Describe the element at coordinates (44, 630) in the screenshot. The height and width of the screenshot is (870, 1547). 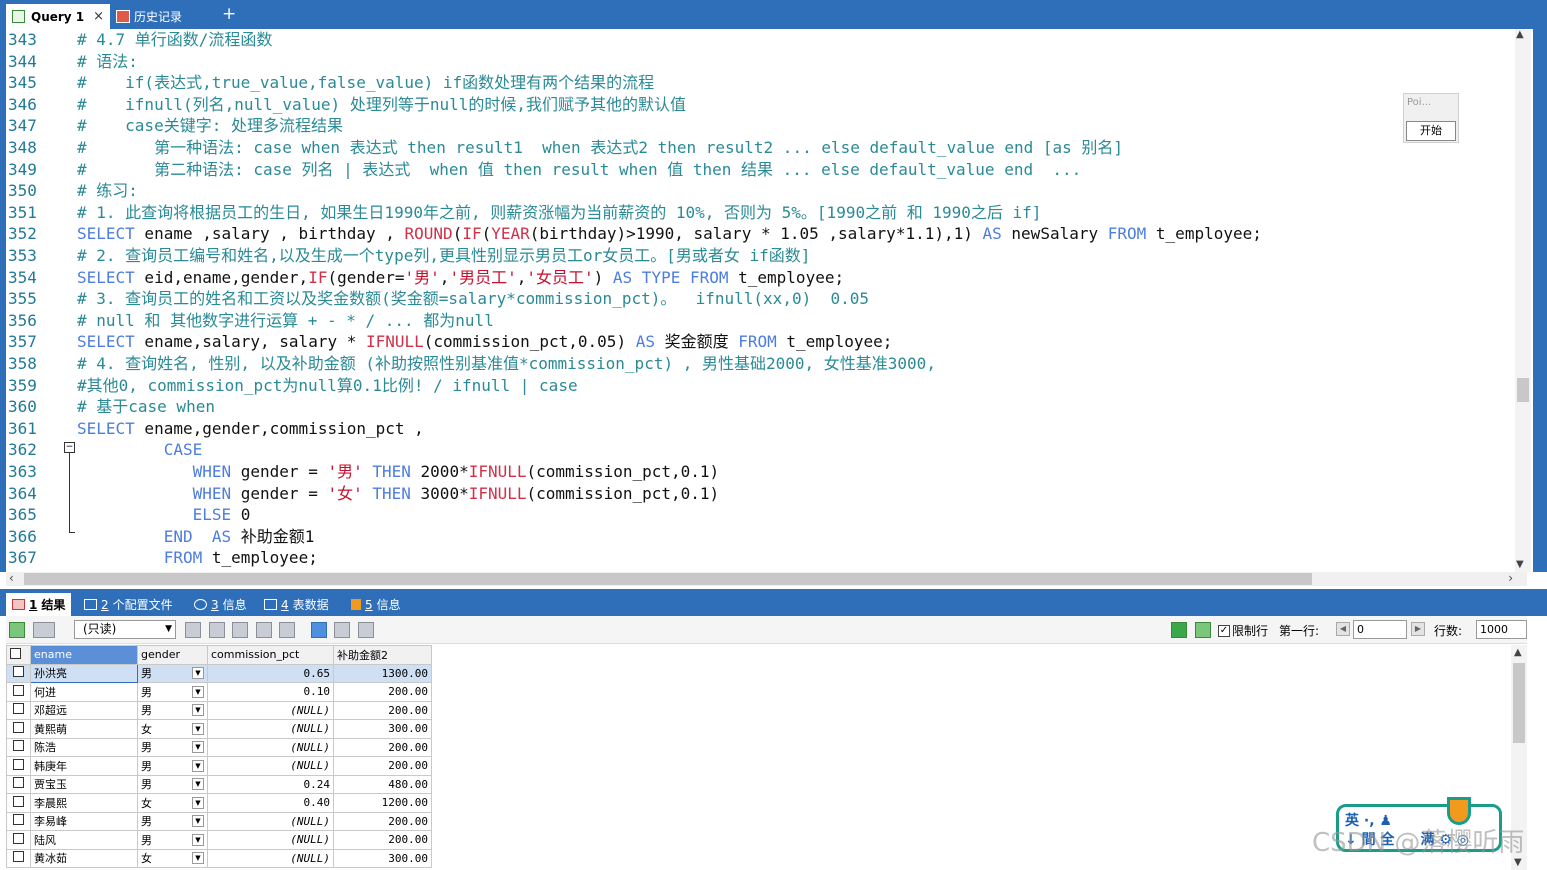
I see `export-dropdown-icon` at that location.